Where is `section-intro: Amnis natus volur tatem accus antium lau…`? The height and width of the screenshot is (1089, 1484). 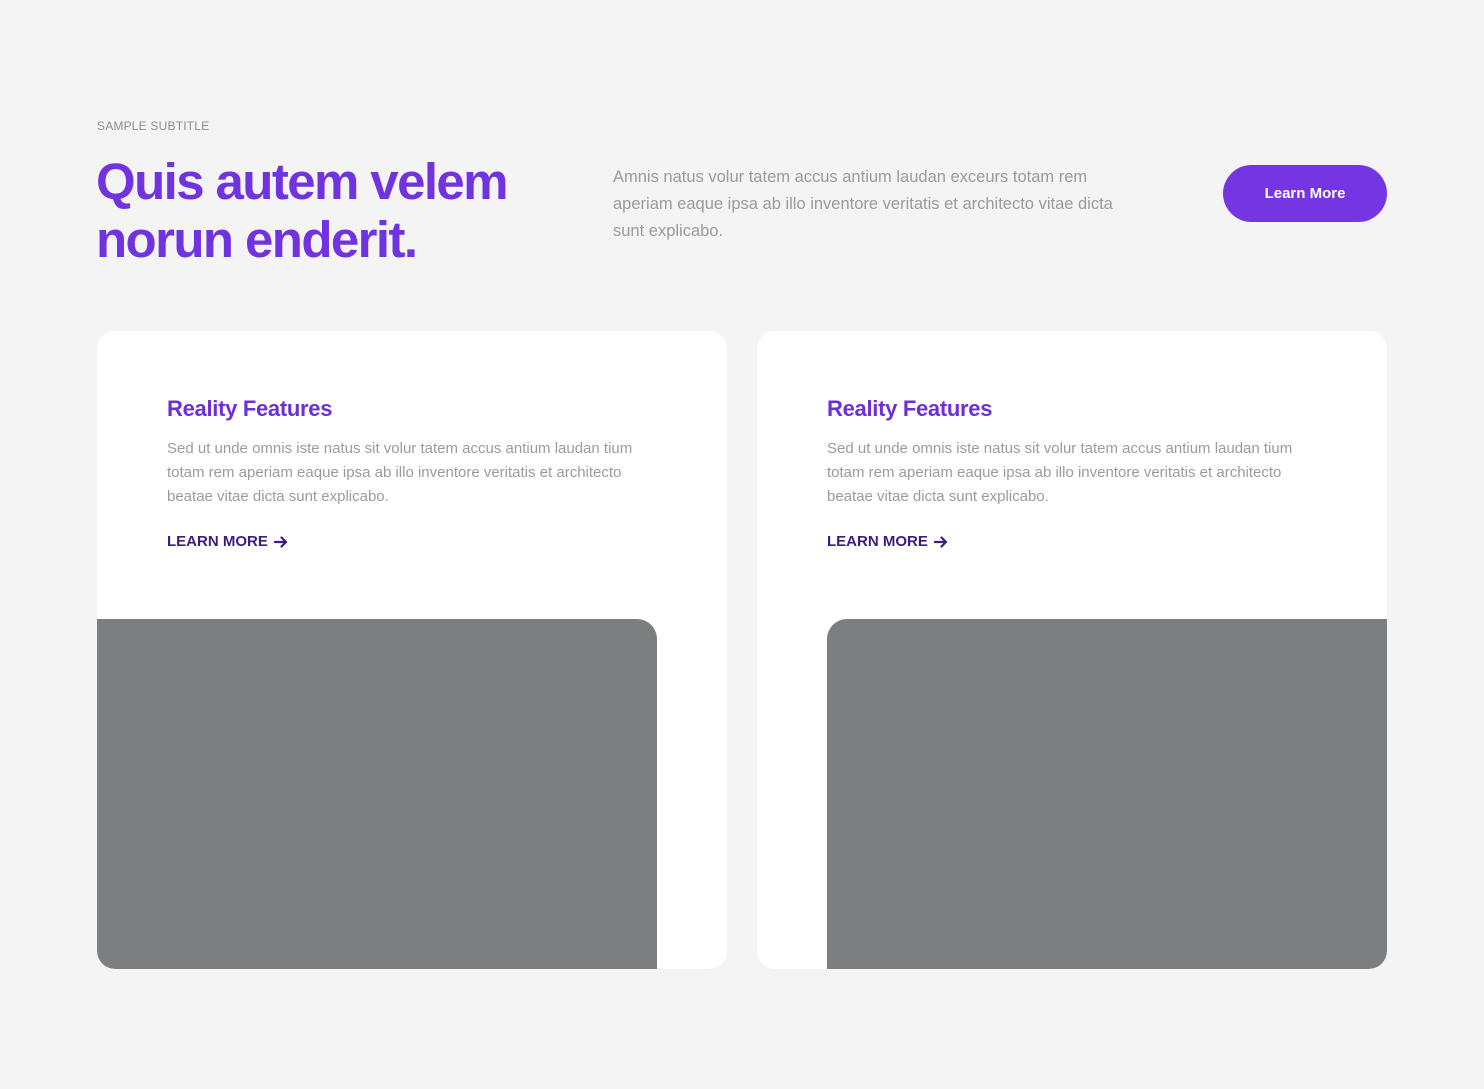 section-intro: Amnis natus volur tatem accus antium lau… is located at coordinates (863, 204).